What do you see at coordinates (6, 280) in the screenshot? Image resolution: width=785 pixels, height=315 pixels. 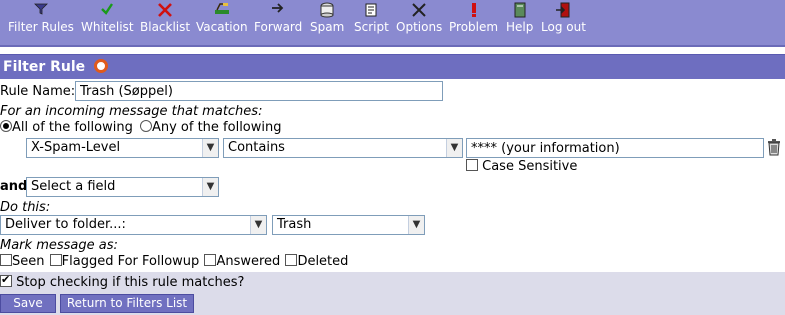 I see `stop-checking-checkbox` at bounding box center [6, 280].